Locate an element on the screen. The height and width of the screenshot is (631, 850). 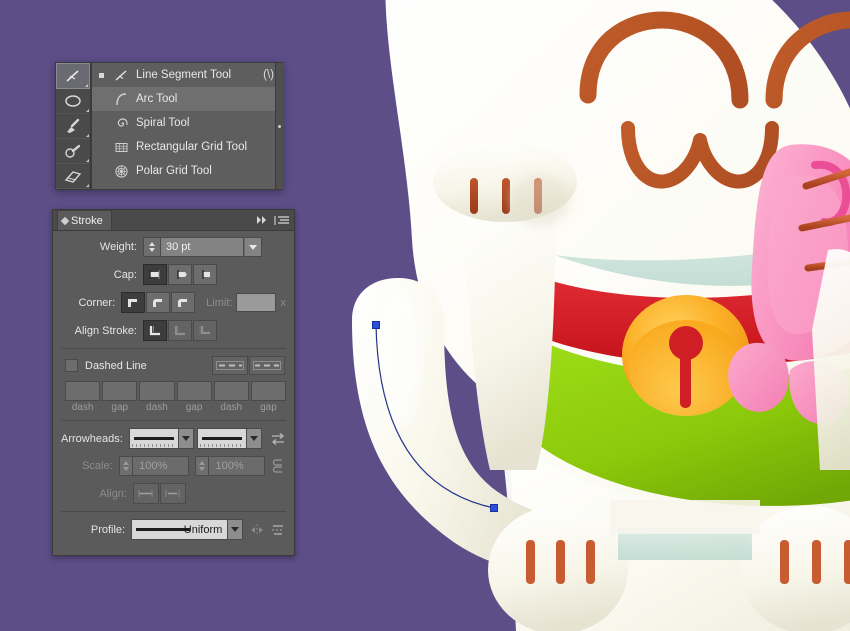
paintbrush-icon is located at coordinates (73, 125).